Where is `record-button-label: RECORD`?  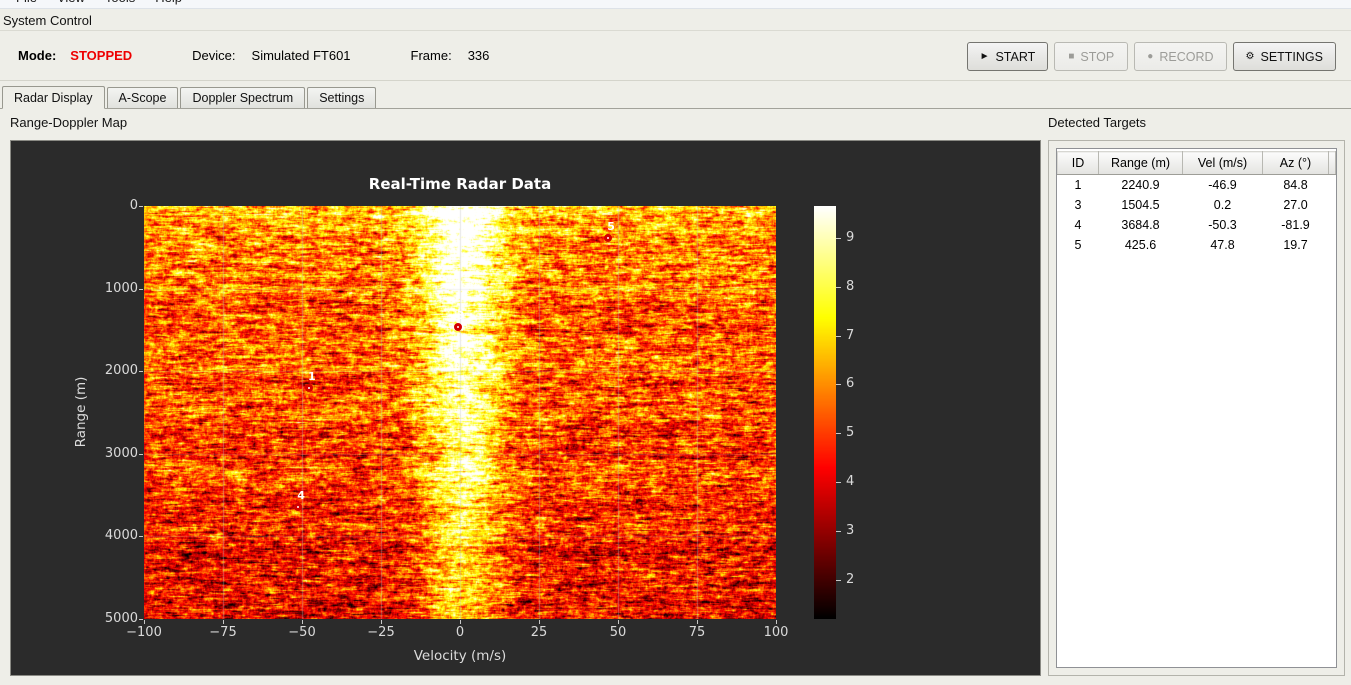 record-button-label: RECORD is located at coordinates (1186, 56).